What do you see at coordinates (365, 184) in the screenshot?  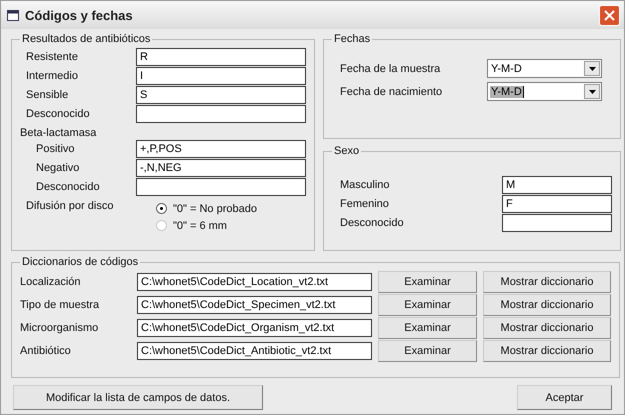 I see `field-label: Masculino` at bounding box center [365, 184].